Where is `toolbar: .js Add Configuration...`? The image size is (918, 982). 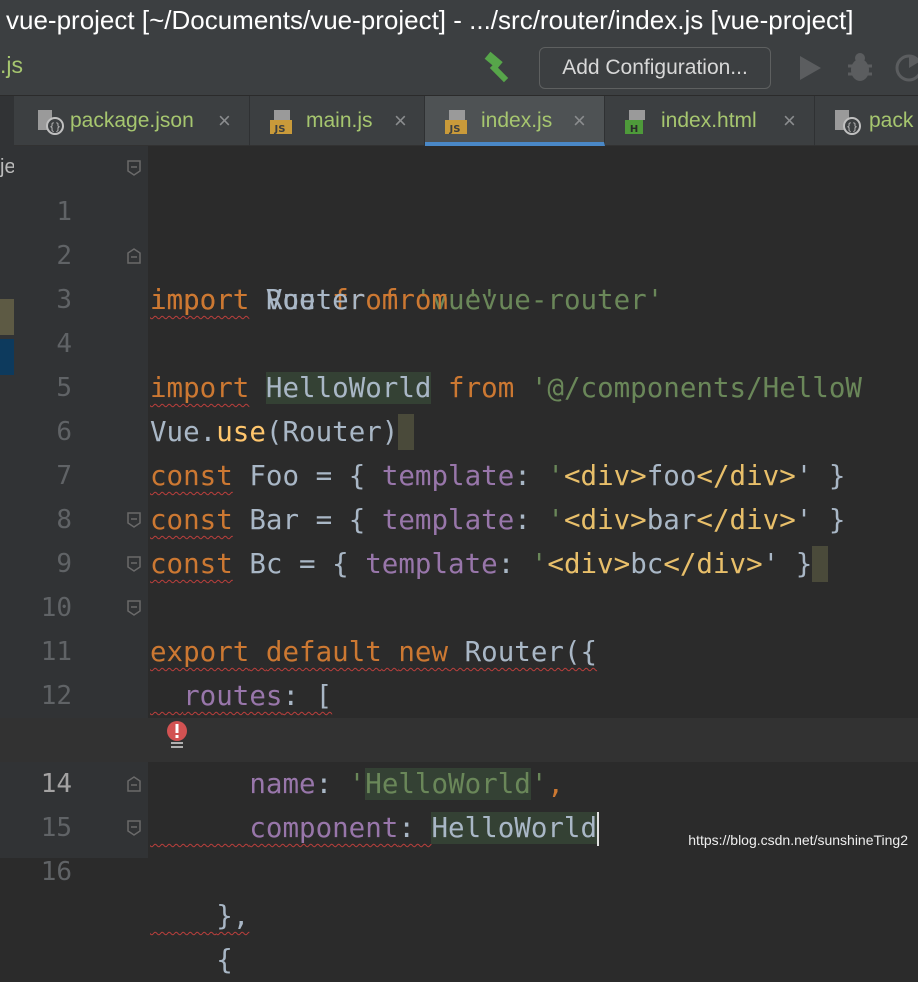
toolbar: .js Add Configuration... is located at coordinates (459, 68).